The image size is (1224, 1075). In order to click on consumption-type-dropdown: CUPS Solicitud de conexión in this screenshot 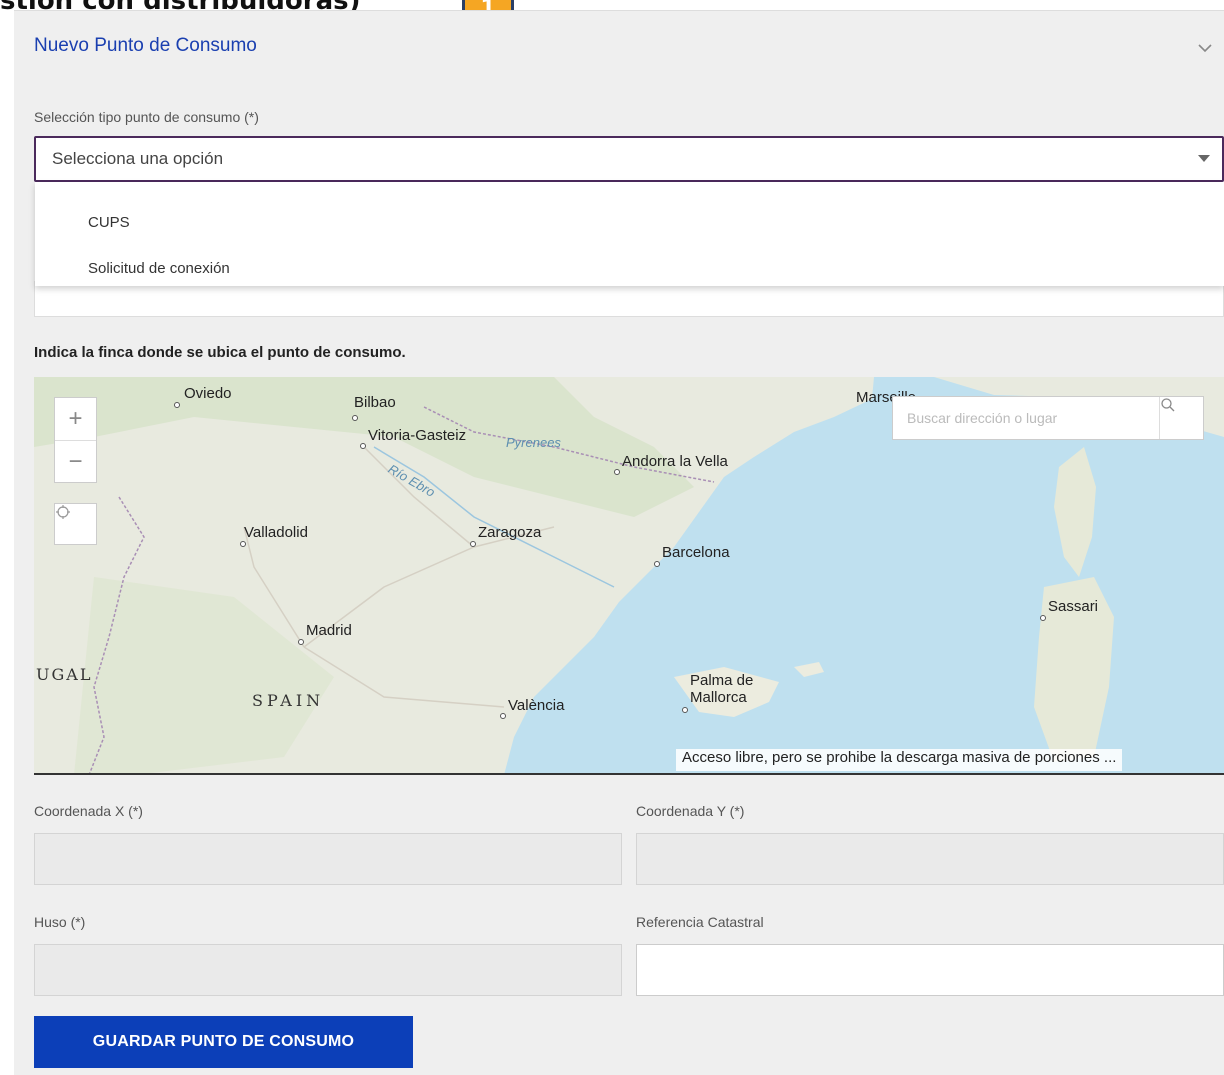, I will do `click(629, 234)`.